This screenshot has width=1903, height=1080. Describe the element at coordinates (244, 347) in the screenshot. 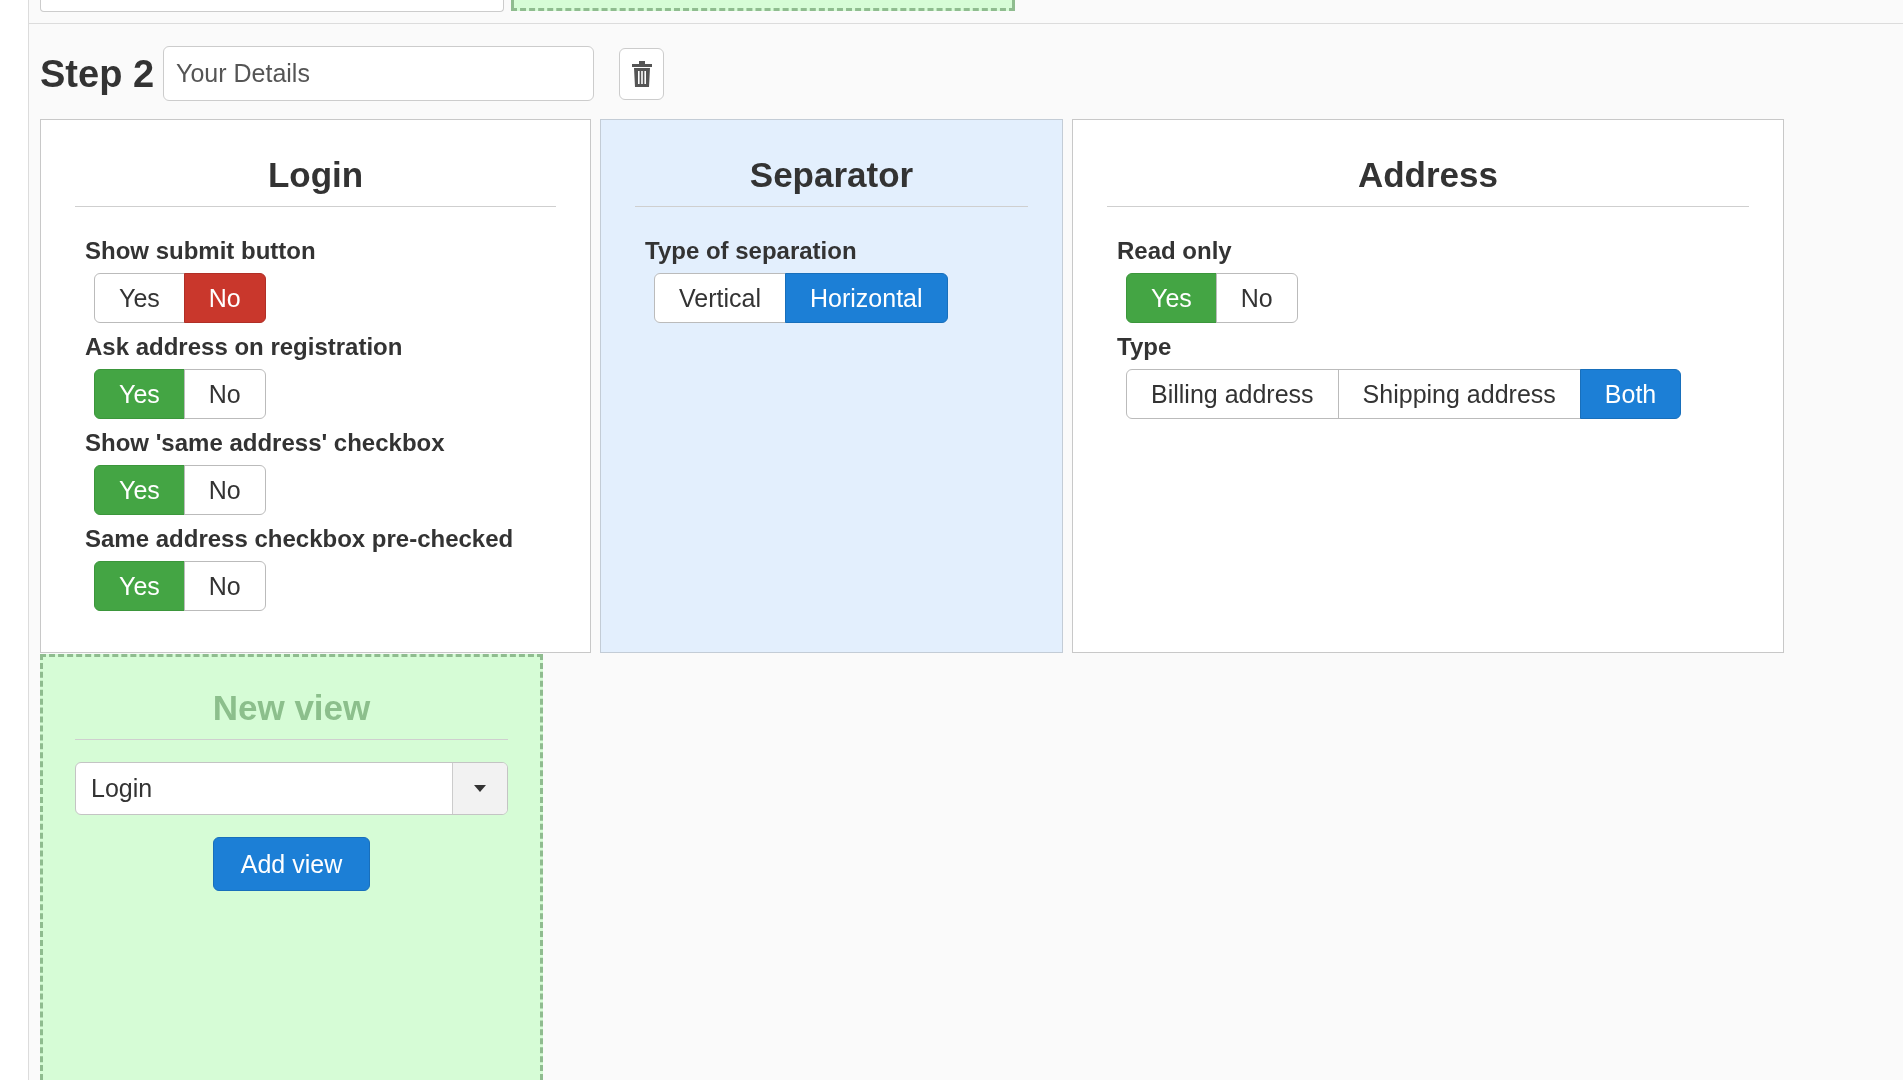

I see `setting-label: Ask address on registration` at that location.